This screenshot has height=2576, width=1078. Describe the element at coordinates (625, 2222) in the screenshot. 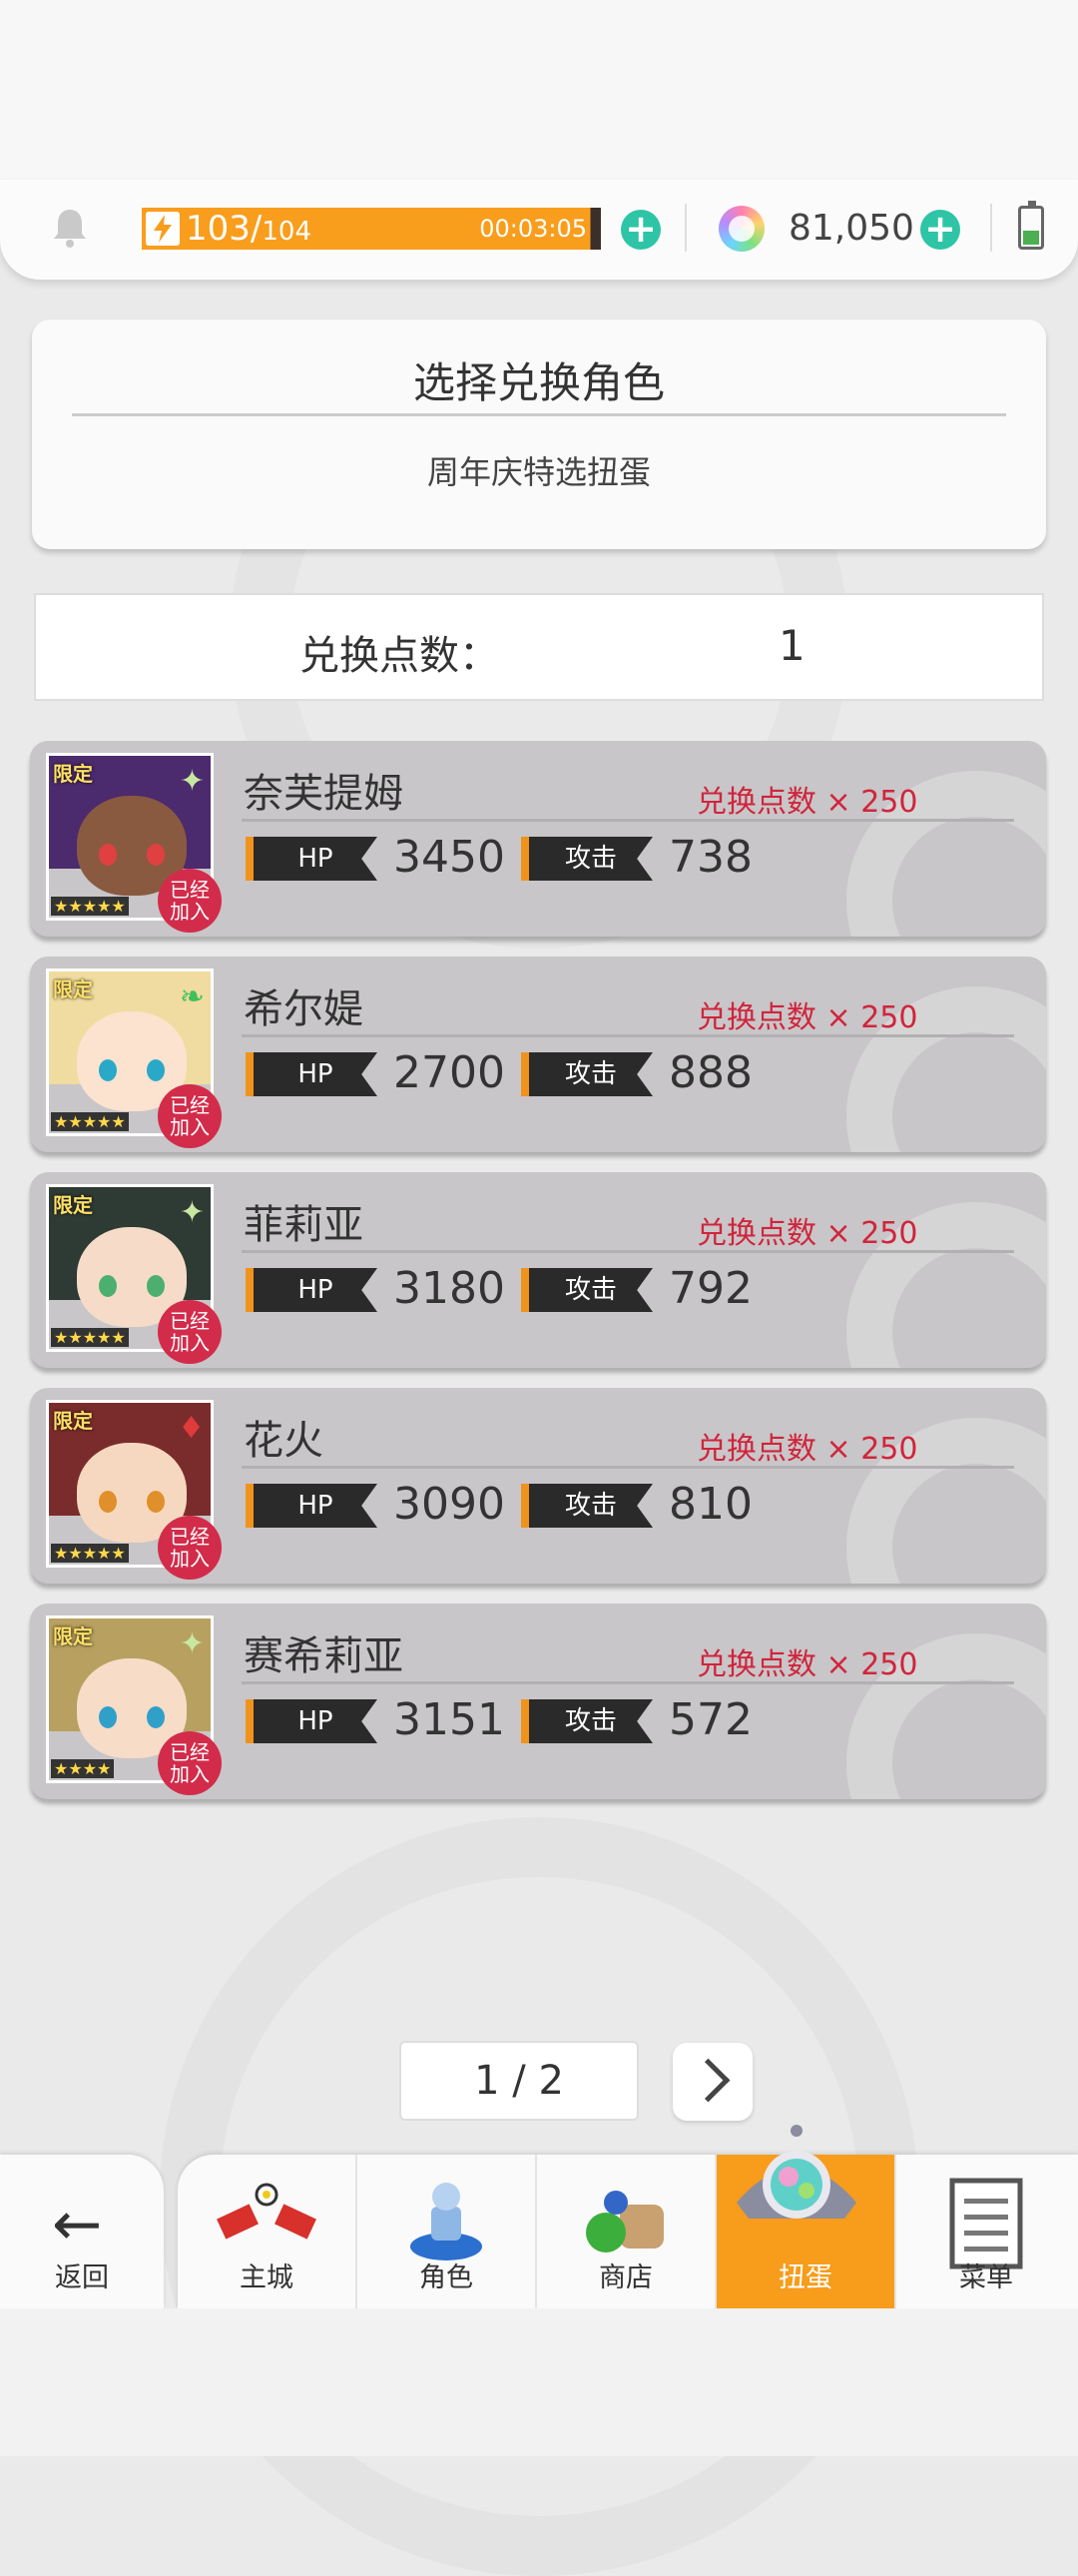

I see `shop-icon` at that location.